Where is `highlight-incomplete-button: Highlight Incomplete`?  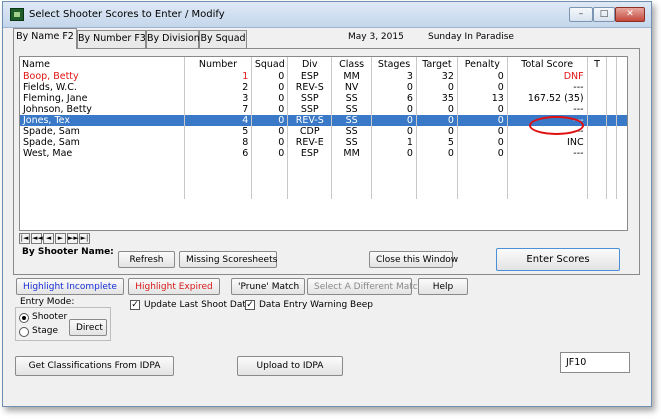
highlight-incomplete-button: Highlight Incomplete is located at coordinates (70, 286).